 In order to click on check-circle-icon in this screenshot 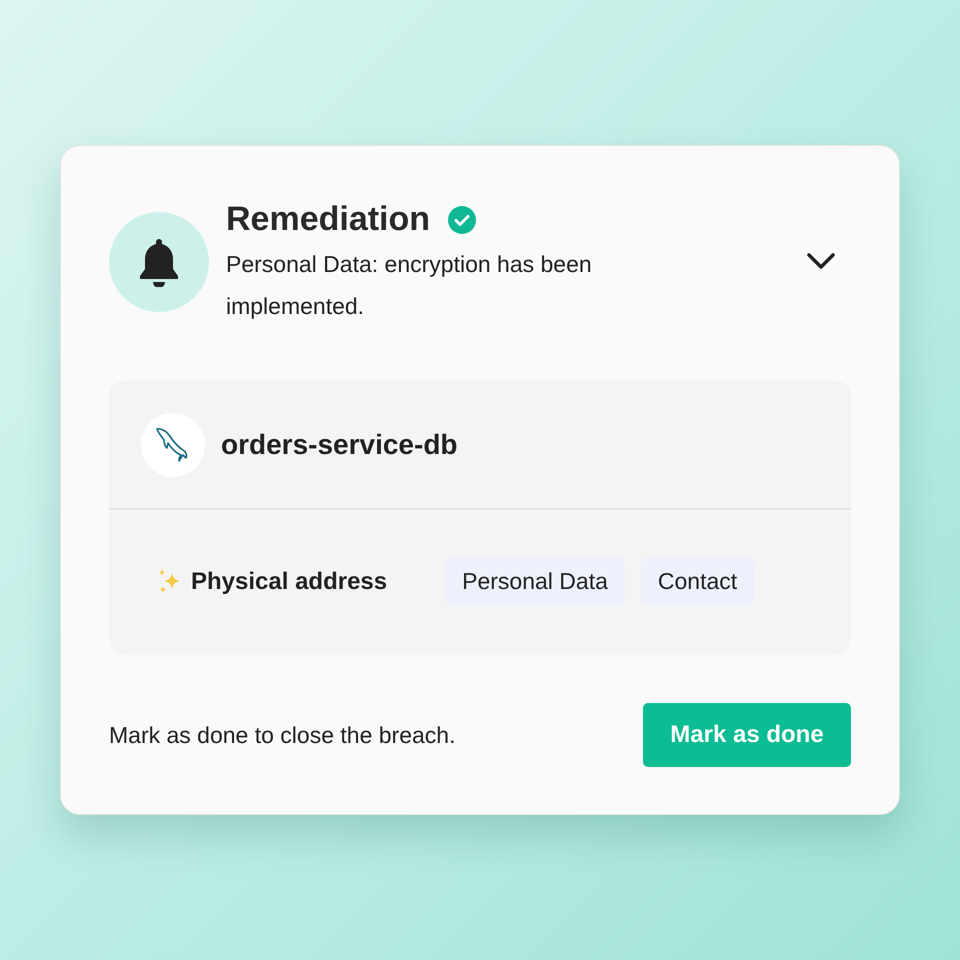, I will do `click(462, 220)`.